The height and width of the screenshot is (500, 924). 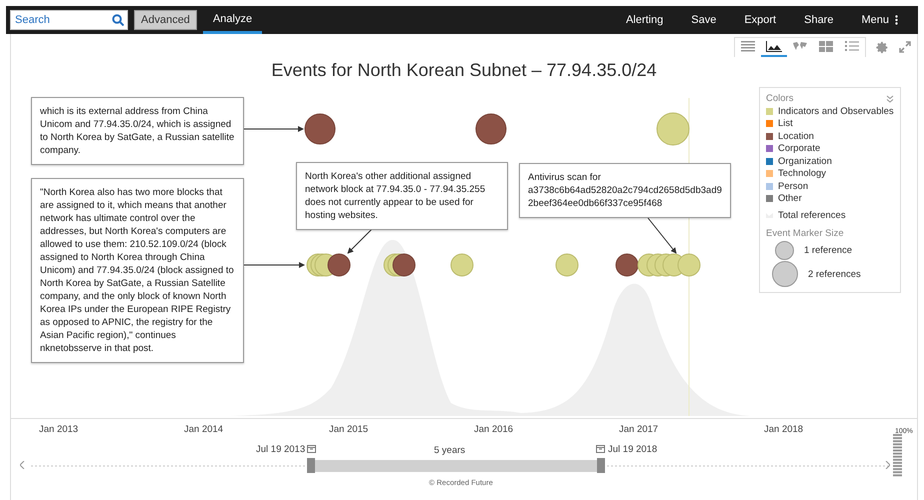 What do you see at coordinates (137, 131) in the screenshot?
I see `annotation-callout: which is its external address from China Unicom and 77.94.35.0/24, which is assigned to North Korea by SatGate, a Russian satellite company.` at bounding box center [137, 131].